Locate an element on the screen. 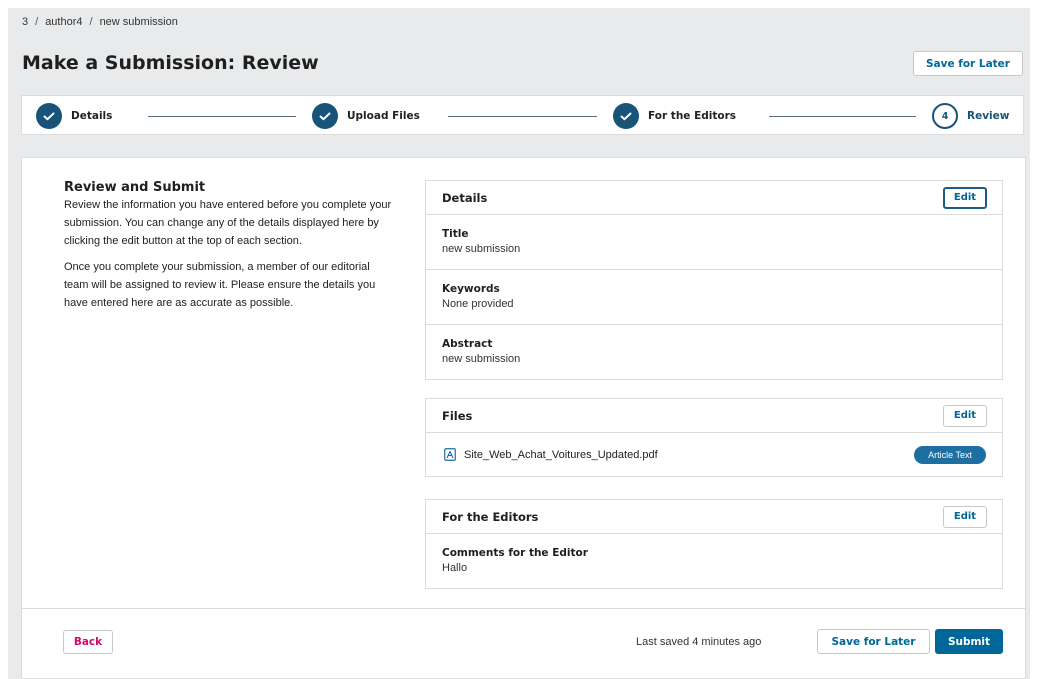  file-name-label: Site_Web_Achat_Voitures_Updated.pdf is located at coordinates (561, 454).